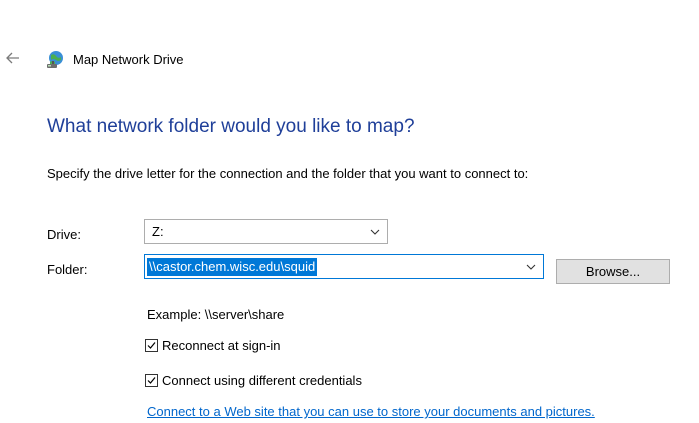  I want to click on example-text: Example: \\server\share, so click(216, 314).